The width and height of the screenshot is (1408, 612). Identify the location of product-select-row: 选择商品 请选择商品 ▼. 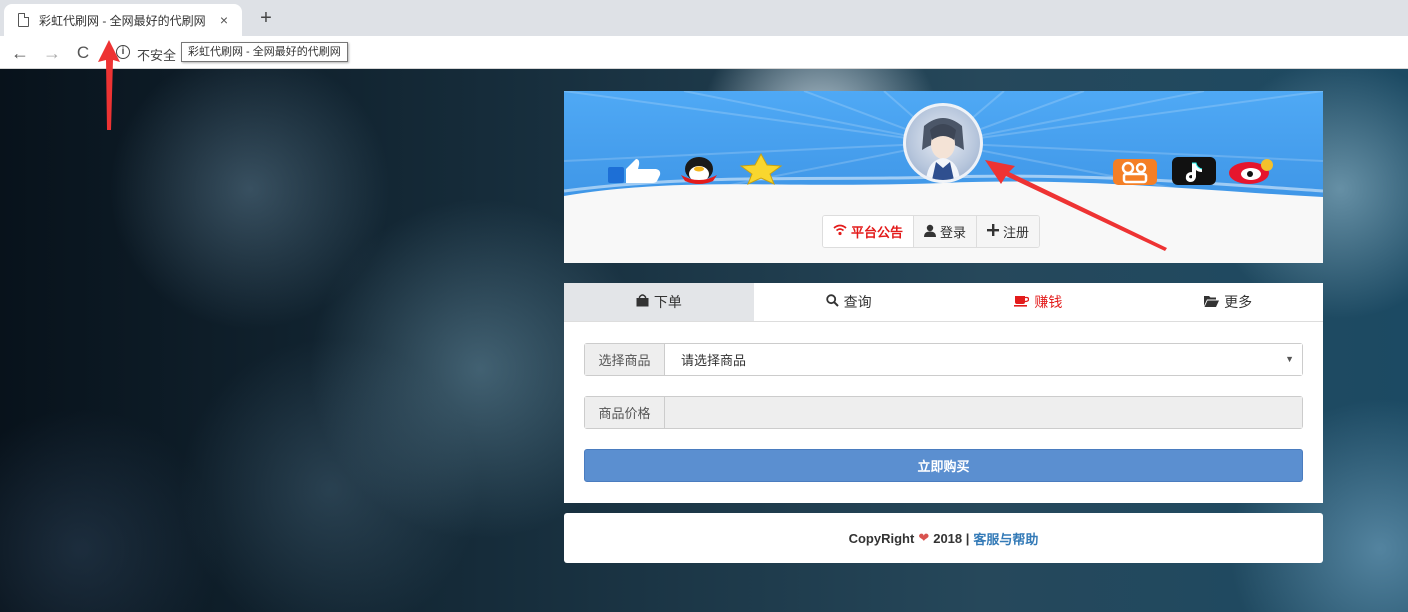
(943, 359).